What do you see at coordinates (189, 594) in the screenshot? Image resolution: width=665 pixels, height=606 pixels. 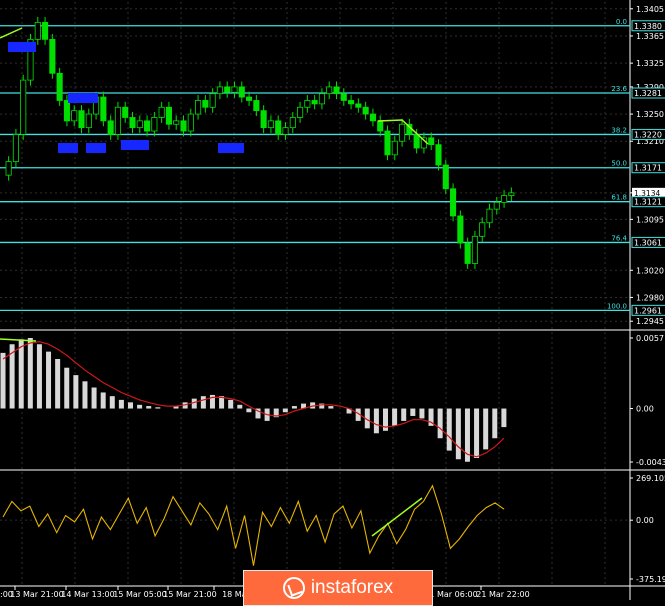 I see `time-tick-label: 15 Mar 21:00` at bounding box center [189, 594].